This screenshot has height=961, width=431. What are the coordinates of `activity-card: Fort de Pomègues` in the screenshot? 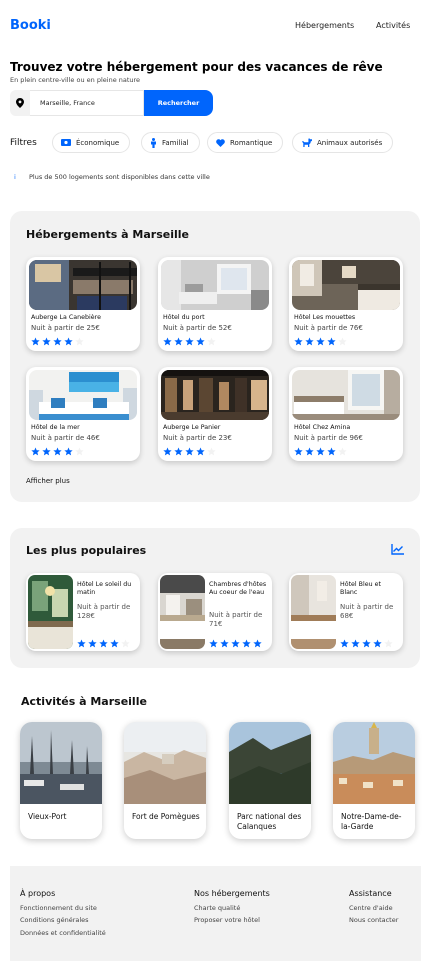 It's located at (165, 780).